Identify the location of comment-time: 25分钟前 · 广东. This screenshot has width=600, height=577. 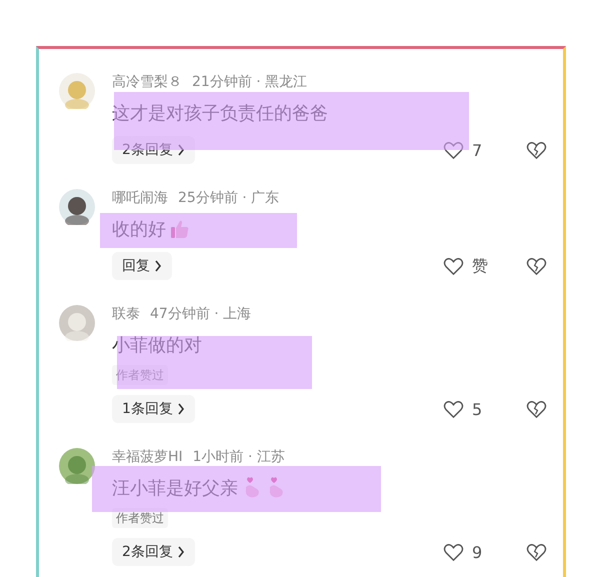
(229, 198).